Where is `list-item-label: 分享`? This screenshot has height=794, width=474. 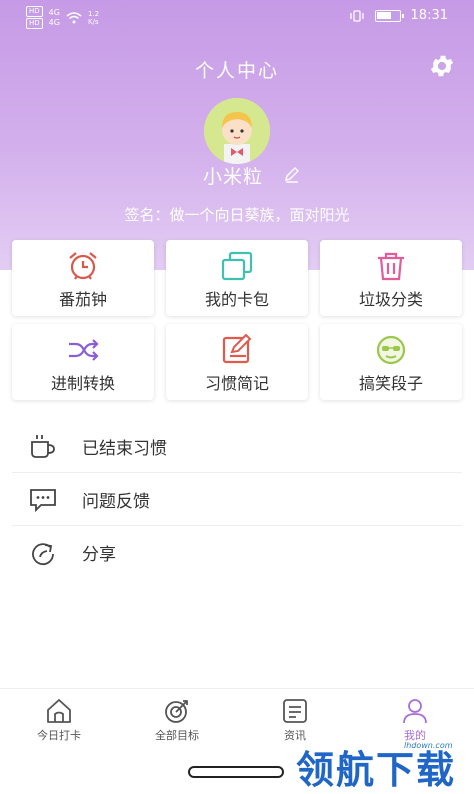 list-item-label: 分享 is located at coordinates (99, 555).